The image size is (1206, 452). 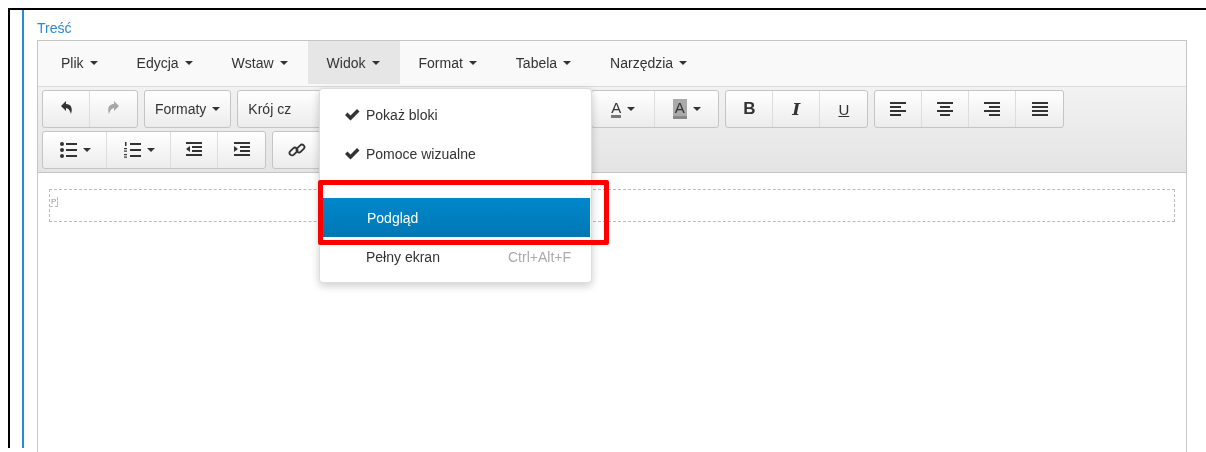 What do you see at coordinates (55, 29) in the screenshot?
I see `field-label: Treść` at bounding box center [55, 29].